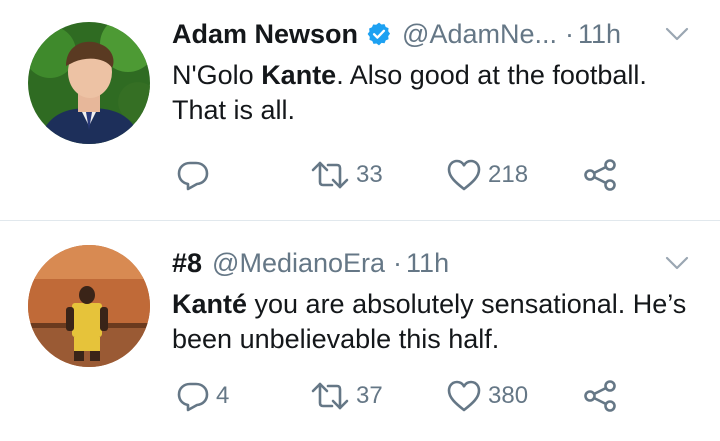 The image size is (720, 441). I want to click on reply-count: 4, so click(223, 395).